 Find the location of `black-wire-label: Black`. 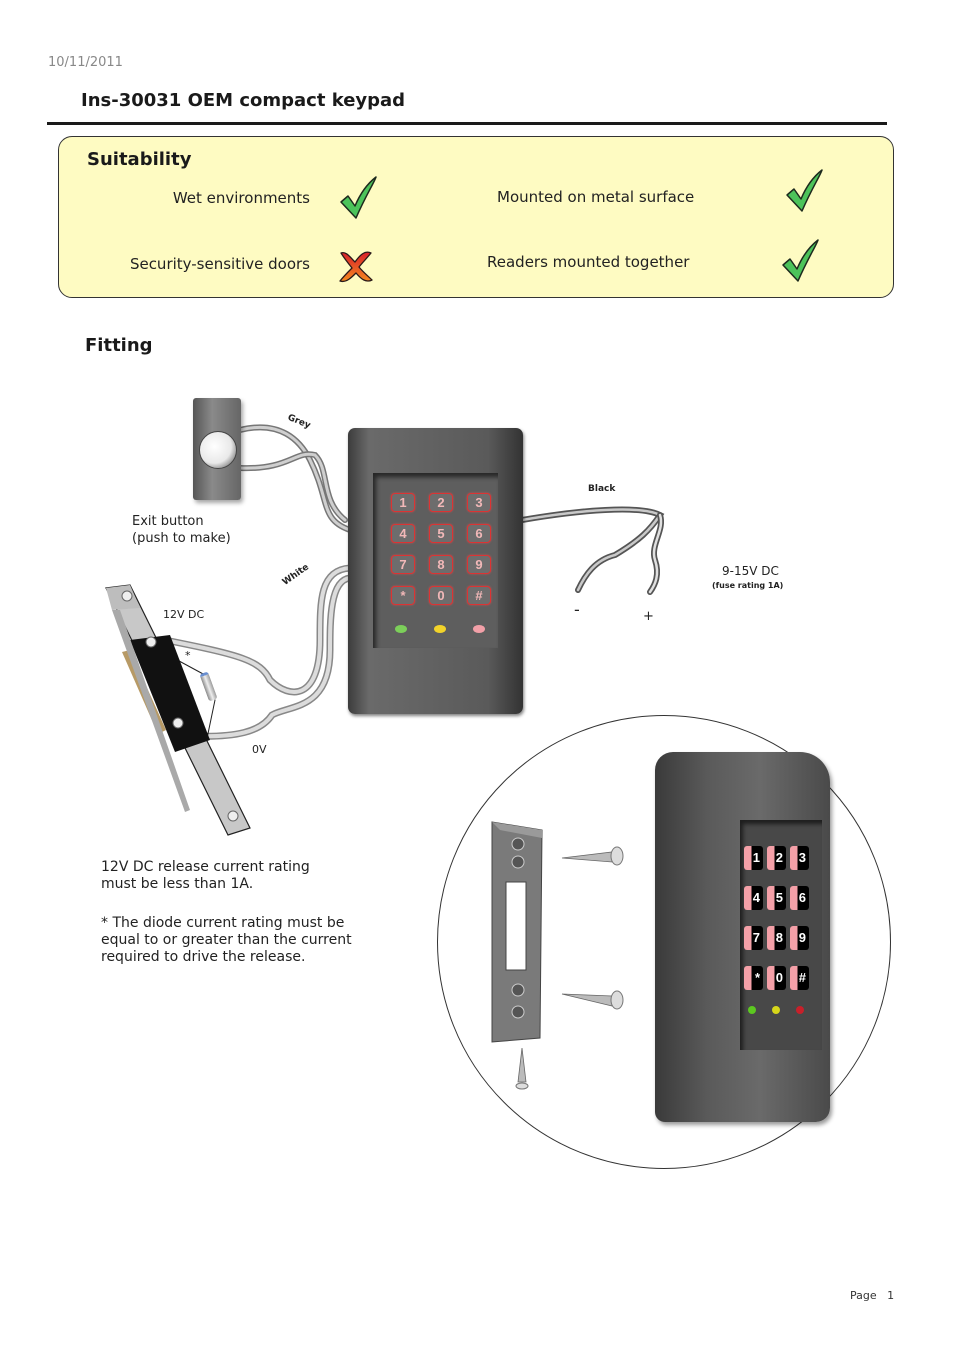

black-wire-label: Black is located at coordinates (602, 489).